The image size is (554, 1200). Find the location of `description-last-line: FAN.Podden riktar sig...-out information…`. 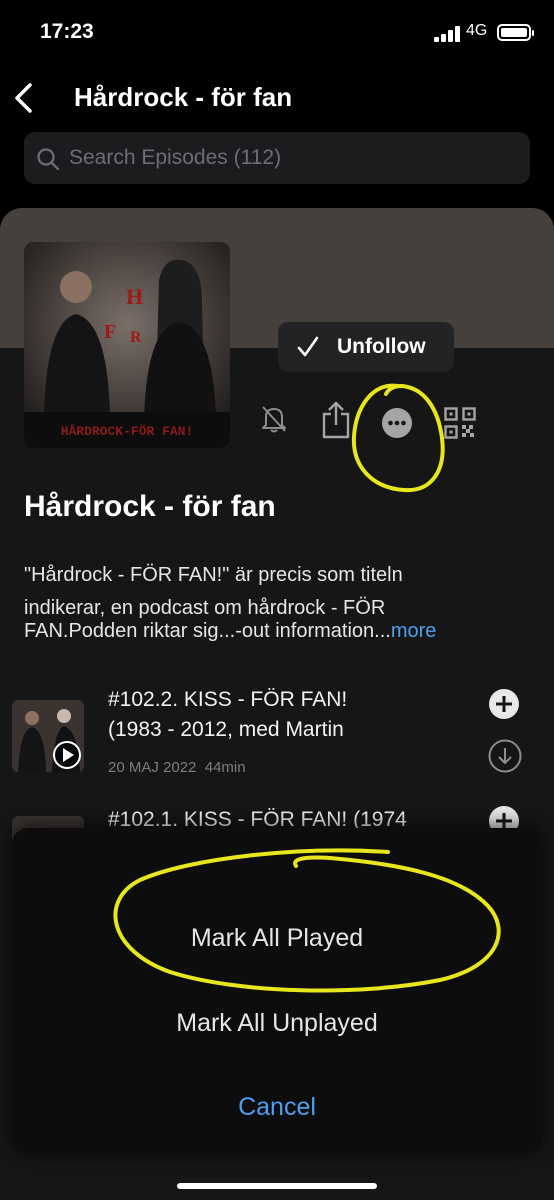

description-last-line: FAN.Podden riktar sig...-out information… is located at coordinates (230, 631).